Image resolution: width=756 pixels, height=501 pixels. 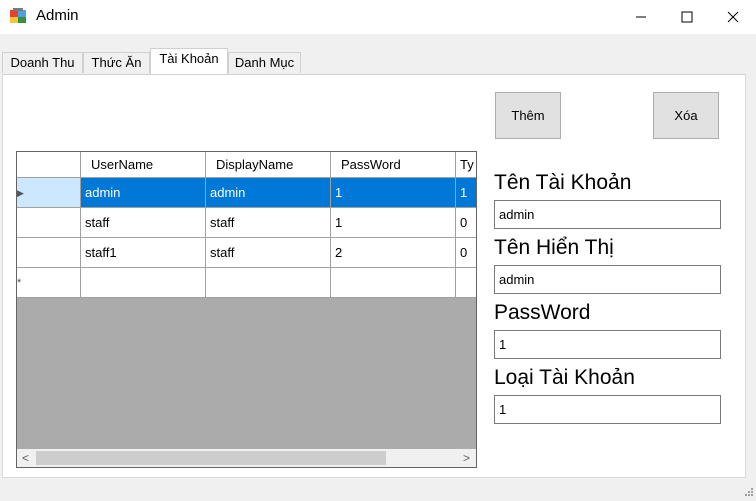 What do you see at coordinates (554, 247) in the screenshot?
I see `displayname-label: Tên Hiển Thị` at bounding box center [554, 247].